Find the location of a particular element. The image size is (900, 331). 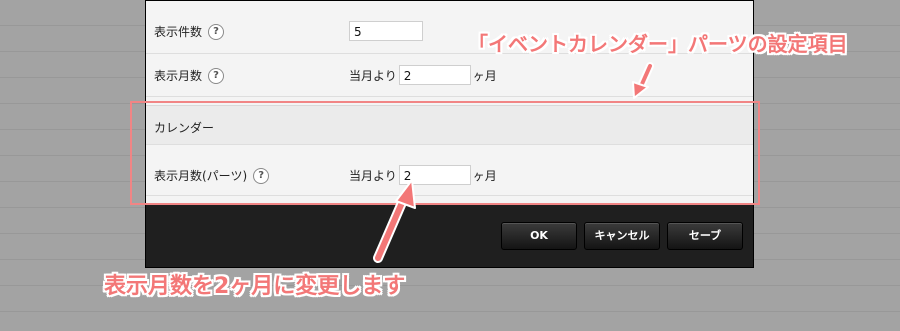

annotation-bottom: 表示月数を2ヶ月に変更します is located at coordinates (255, 286).